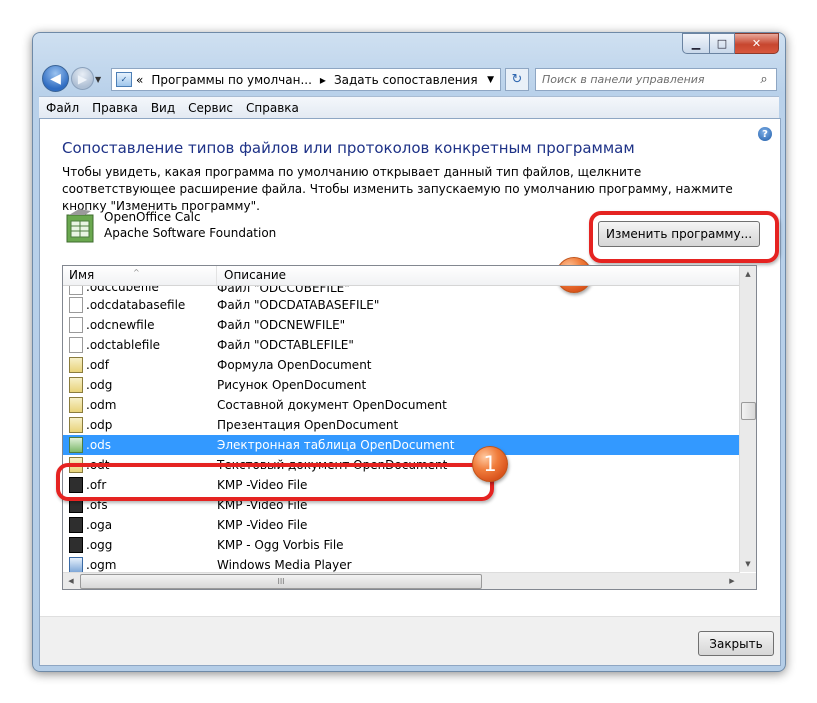  What do you see at coordinates (748, 274) in the screenshot?
I see `scroll-up-arrow: ▲` at bounding box center [748, 274].